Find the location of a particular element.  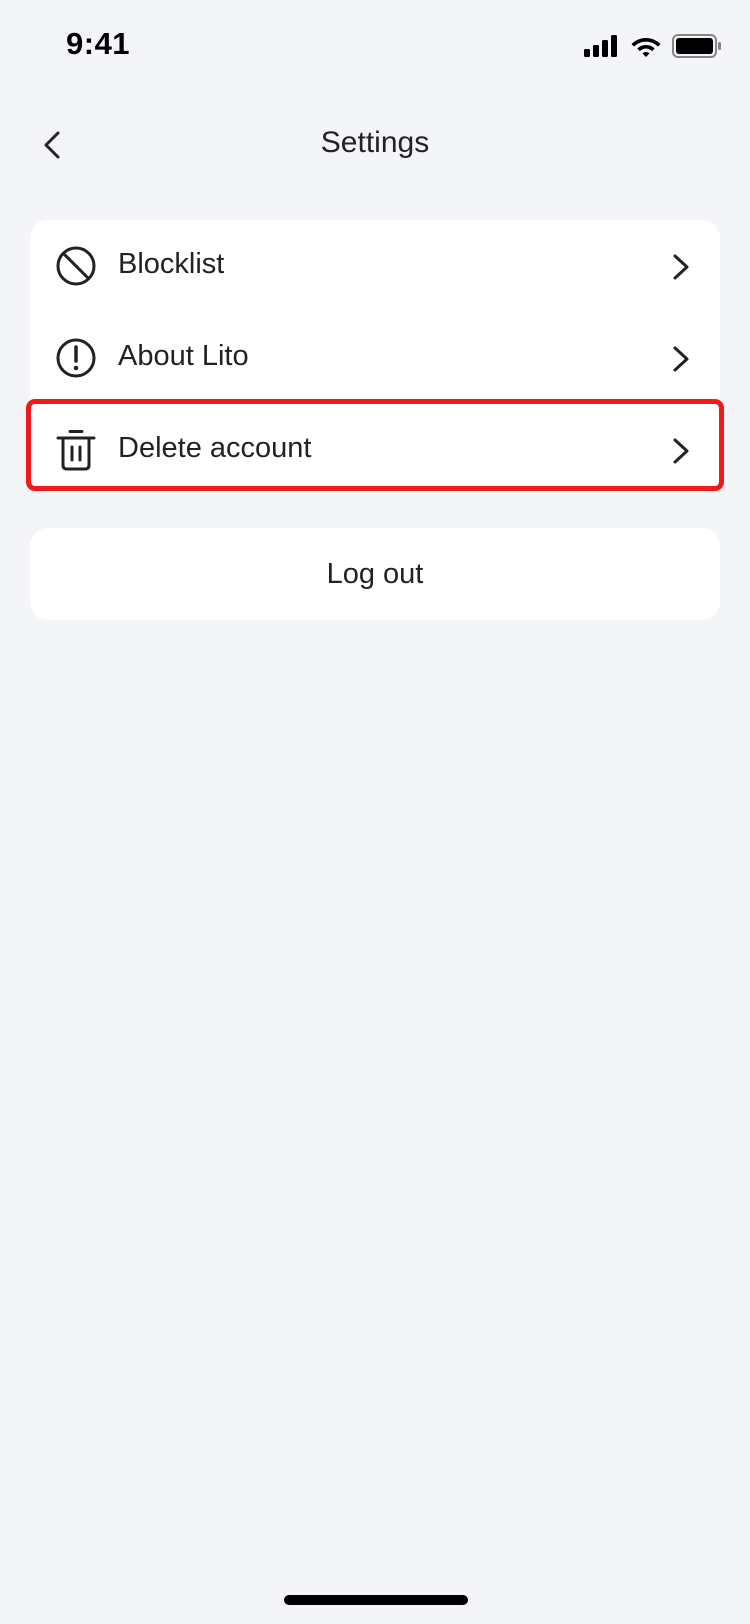

settings-item-delete-account: Delete account is located at coordinates (375, 447).